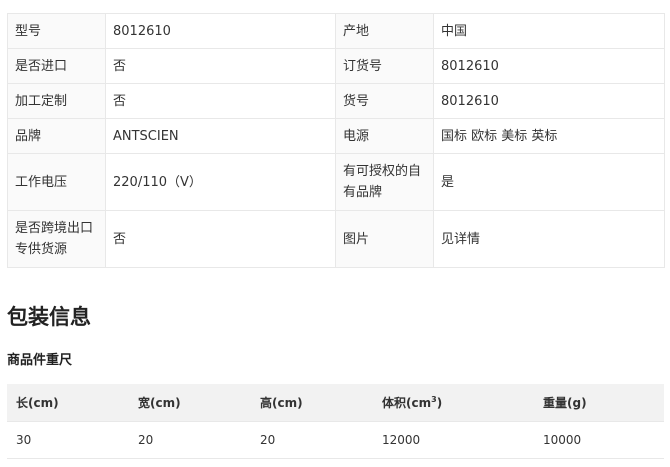 Image resolution: width=670 pixels, height=467 pixels. Describe the element at coordinates (56, 31) in the screenshot. I see `spec-key: 型号` at that location.